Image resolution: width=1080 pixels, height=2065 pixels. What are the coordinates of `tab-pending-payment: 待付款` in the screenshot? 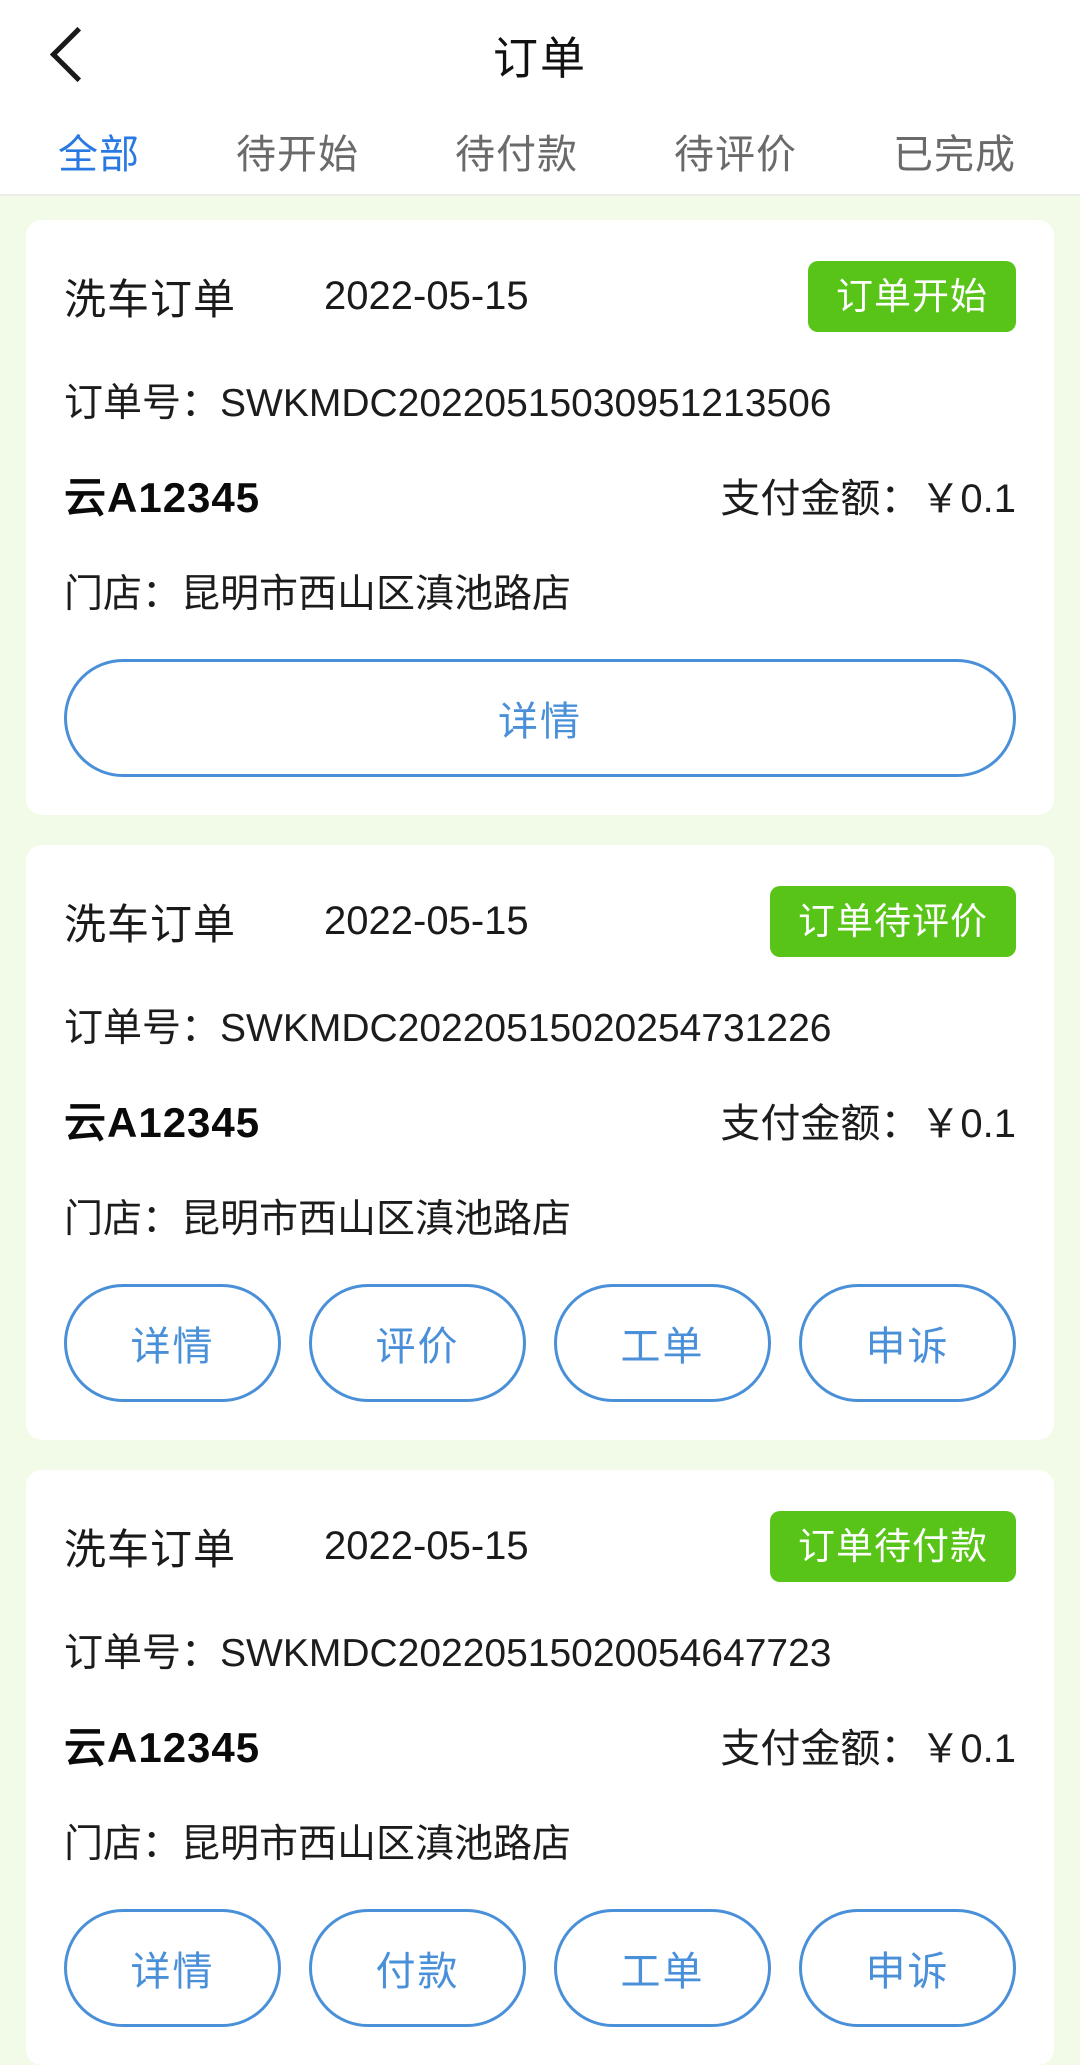 It's located at (516, 151).